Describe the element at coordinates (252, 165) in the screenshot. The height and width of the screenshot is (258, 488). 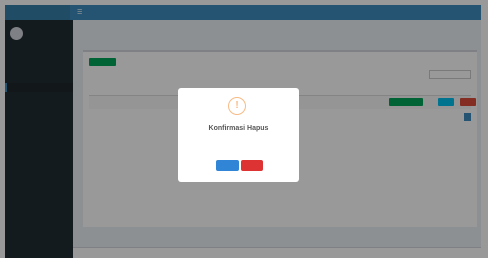
I see `cancel-button` at that location.